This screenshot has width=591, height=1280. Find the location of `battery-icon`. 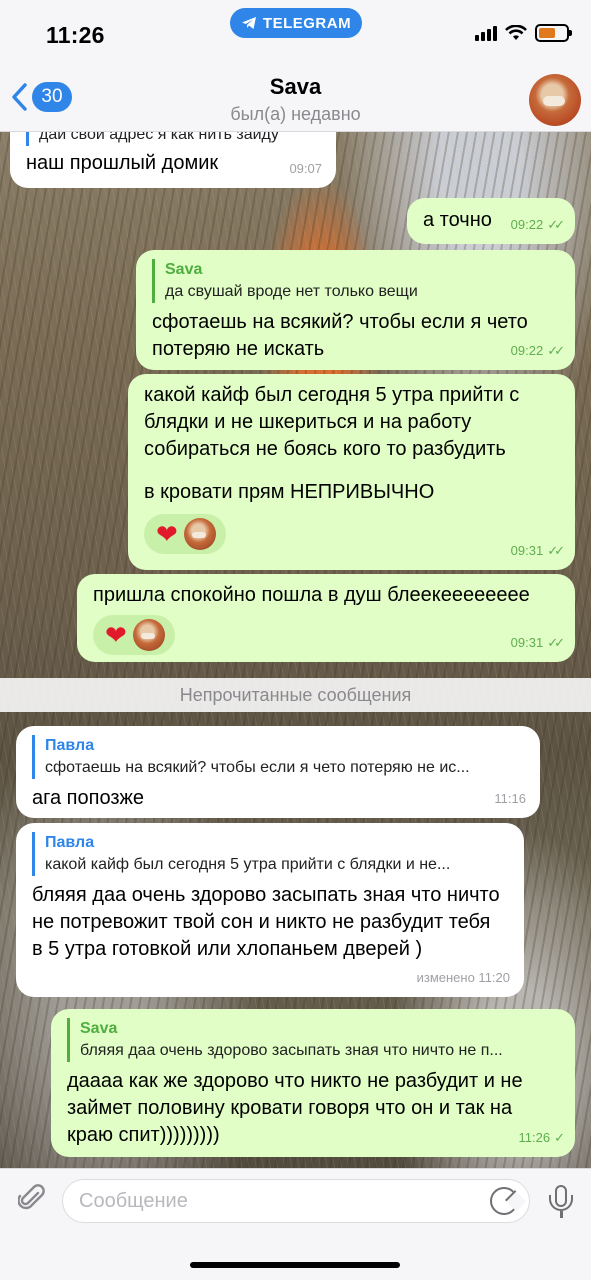

battery-icon is located at coordinates (553, 33).